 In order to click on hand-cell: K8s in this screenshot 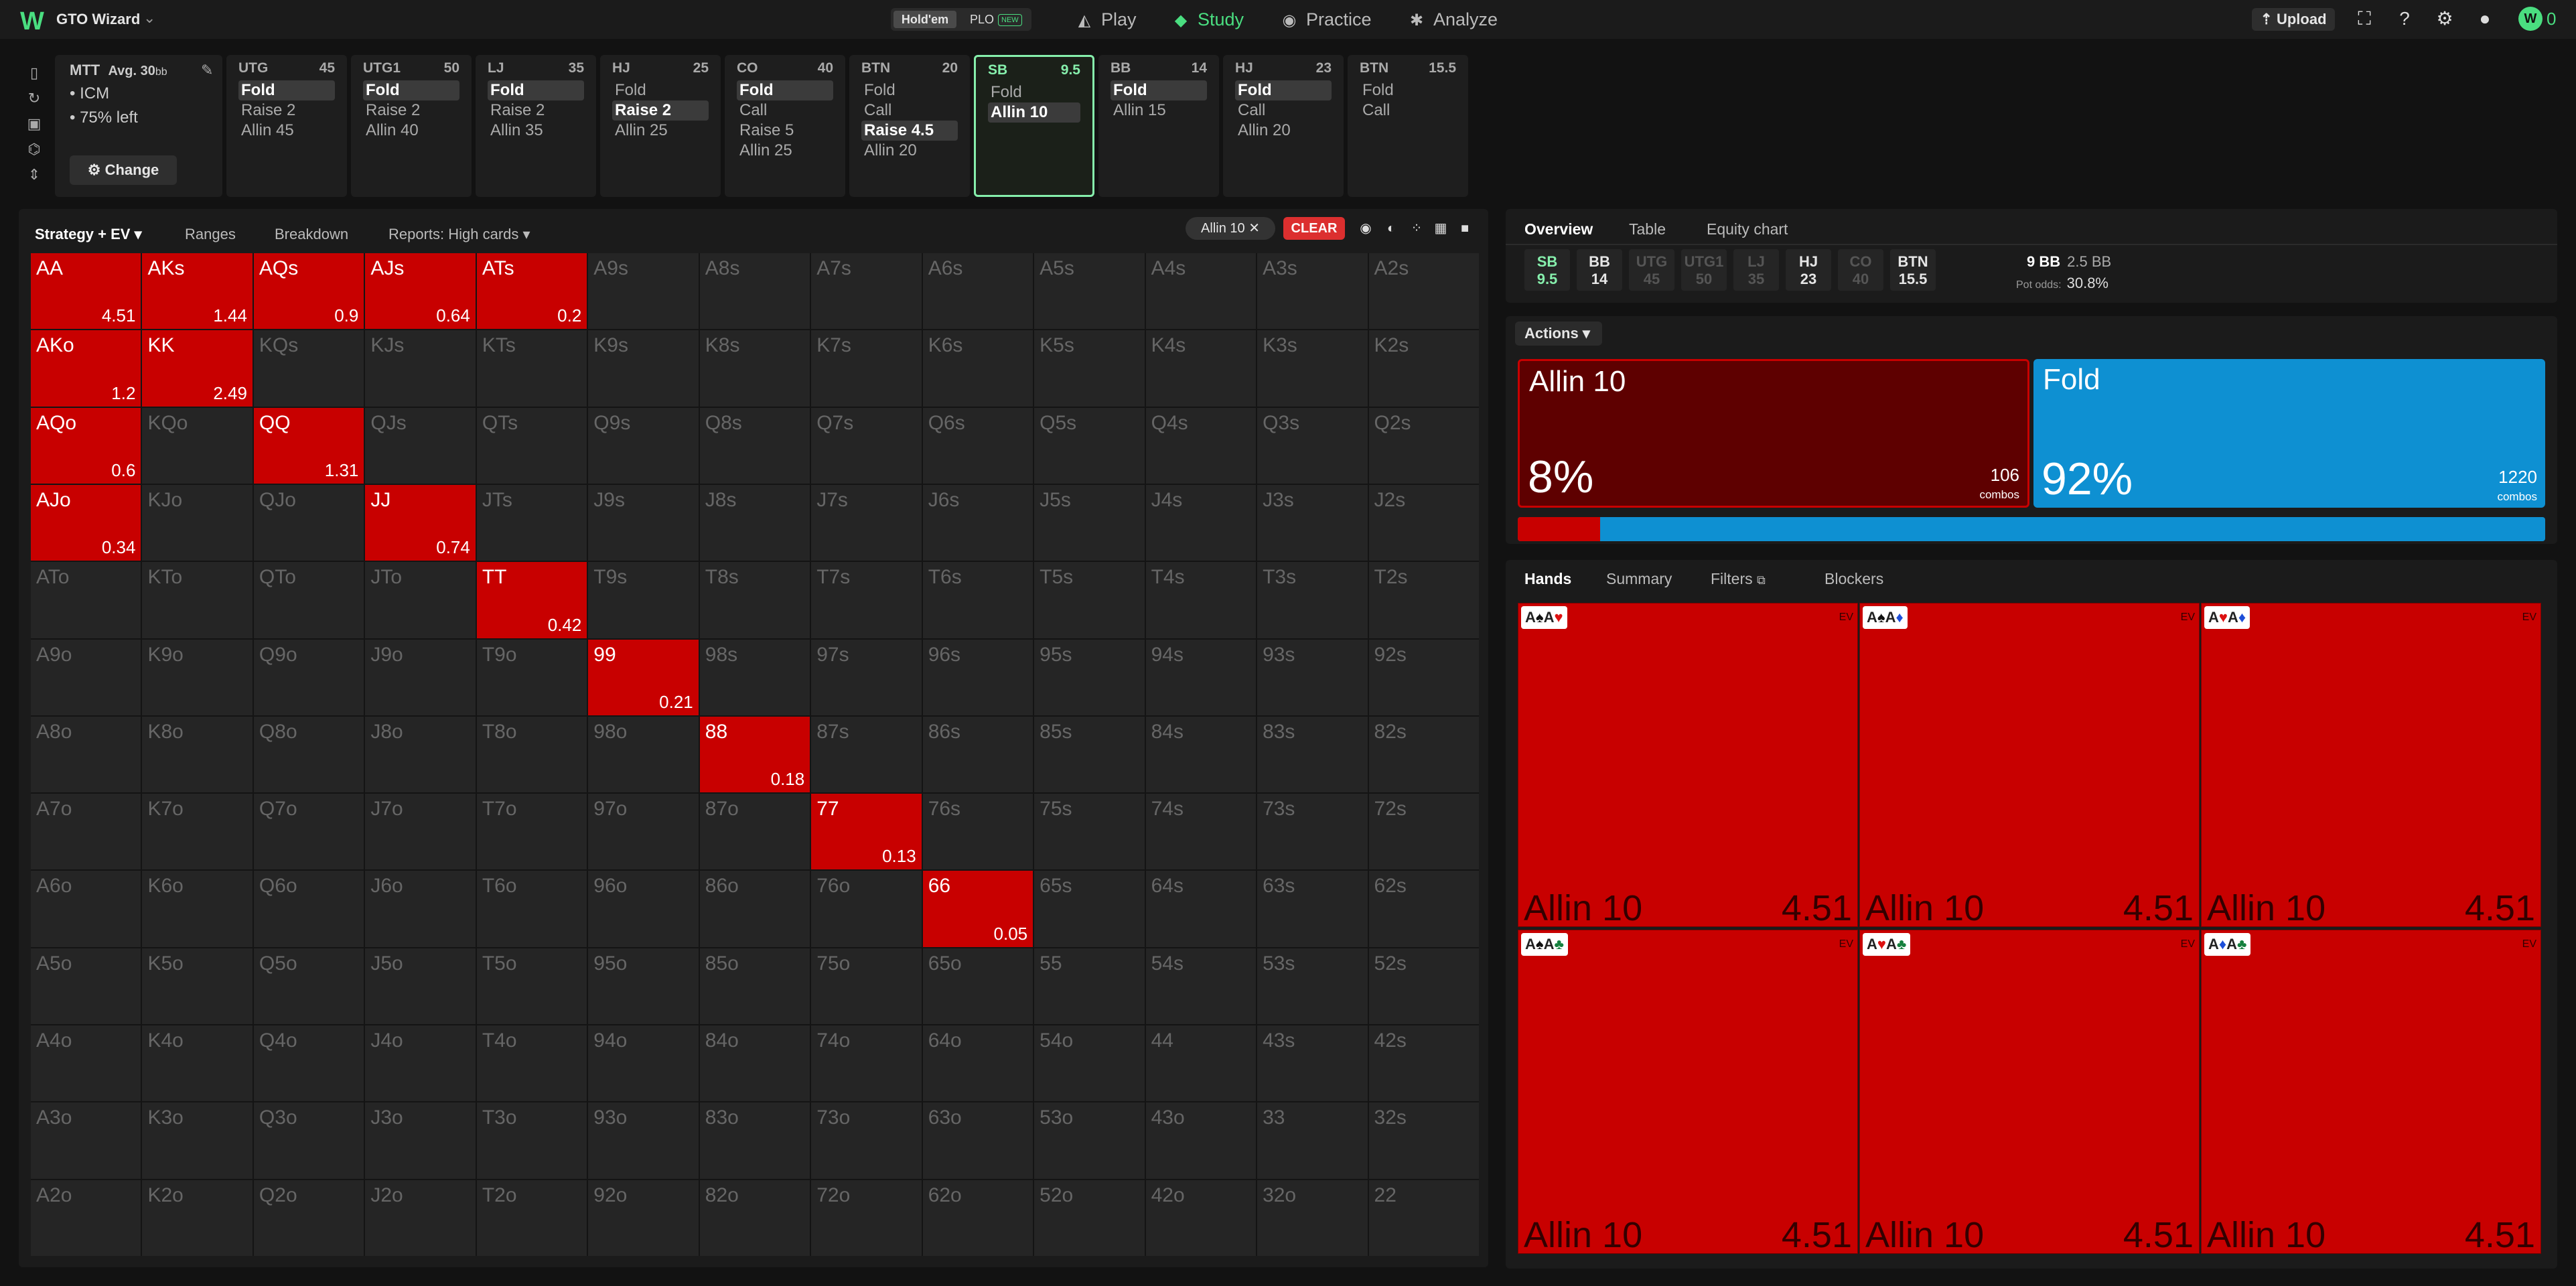, I will do `click(754, 368)`.